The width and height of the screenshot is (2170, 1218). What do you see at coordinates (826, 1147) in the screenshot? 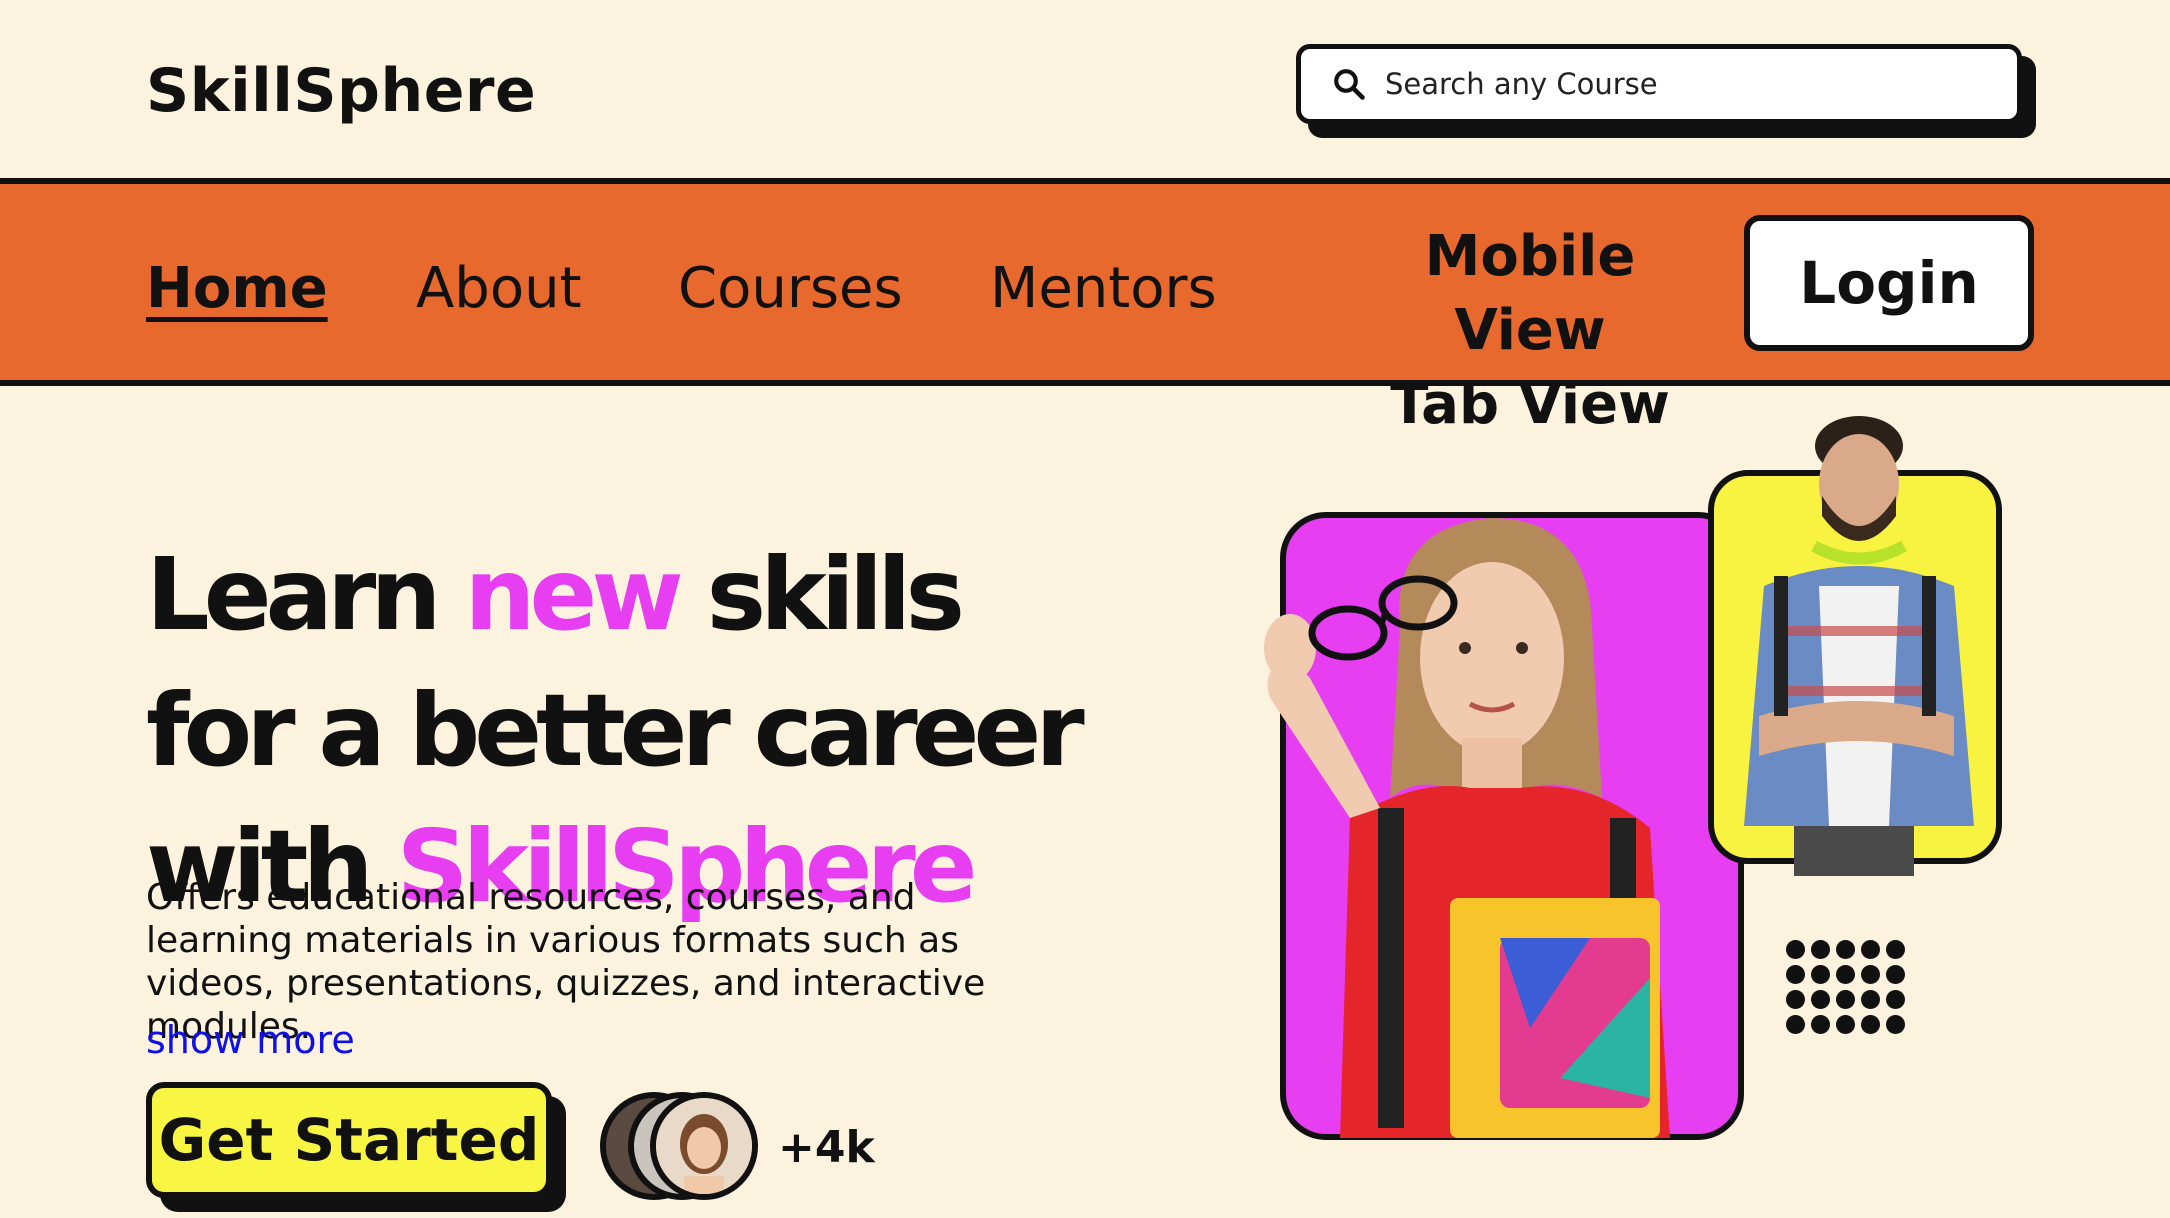
I see `user-count: +4k` at bounding box center [826, 1147].